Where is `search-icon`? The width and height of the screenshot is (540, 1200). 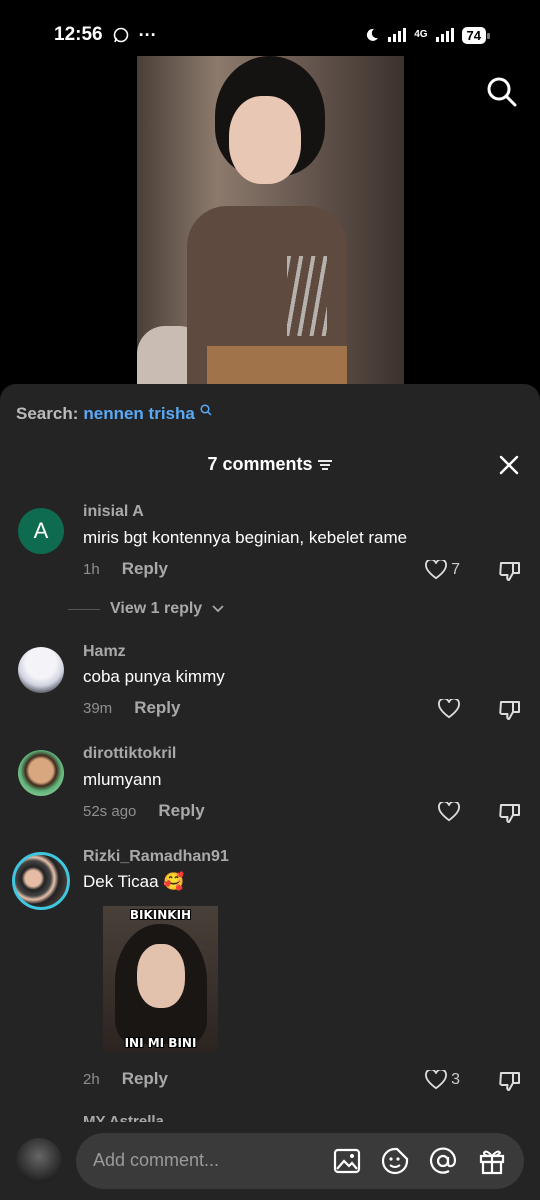
search-icon is located at coordinates (502, 92).